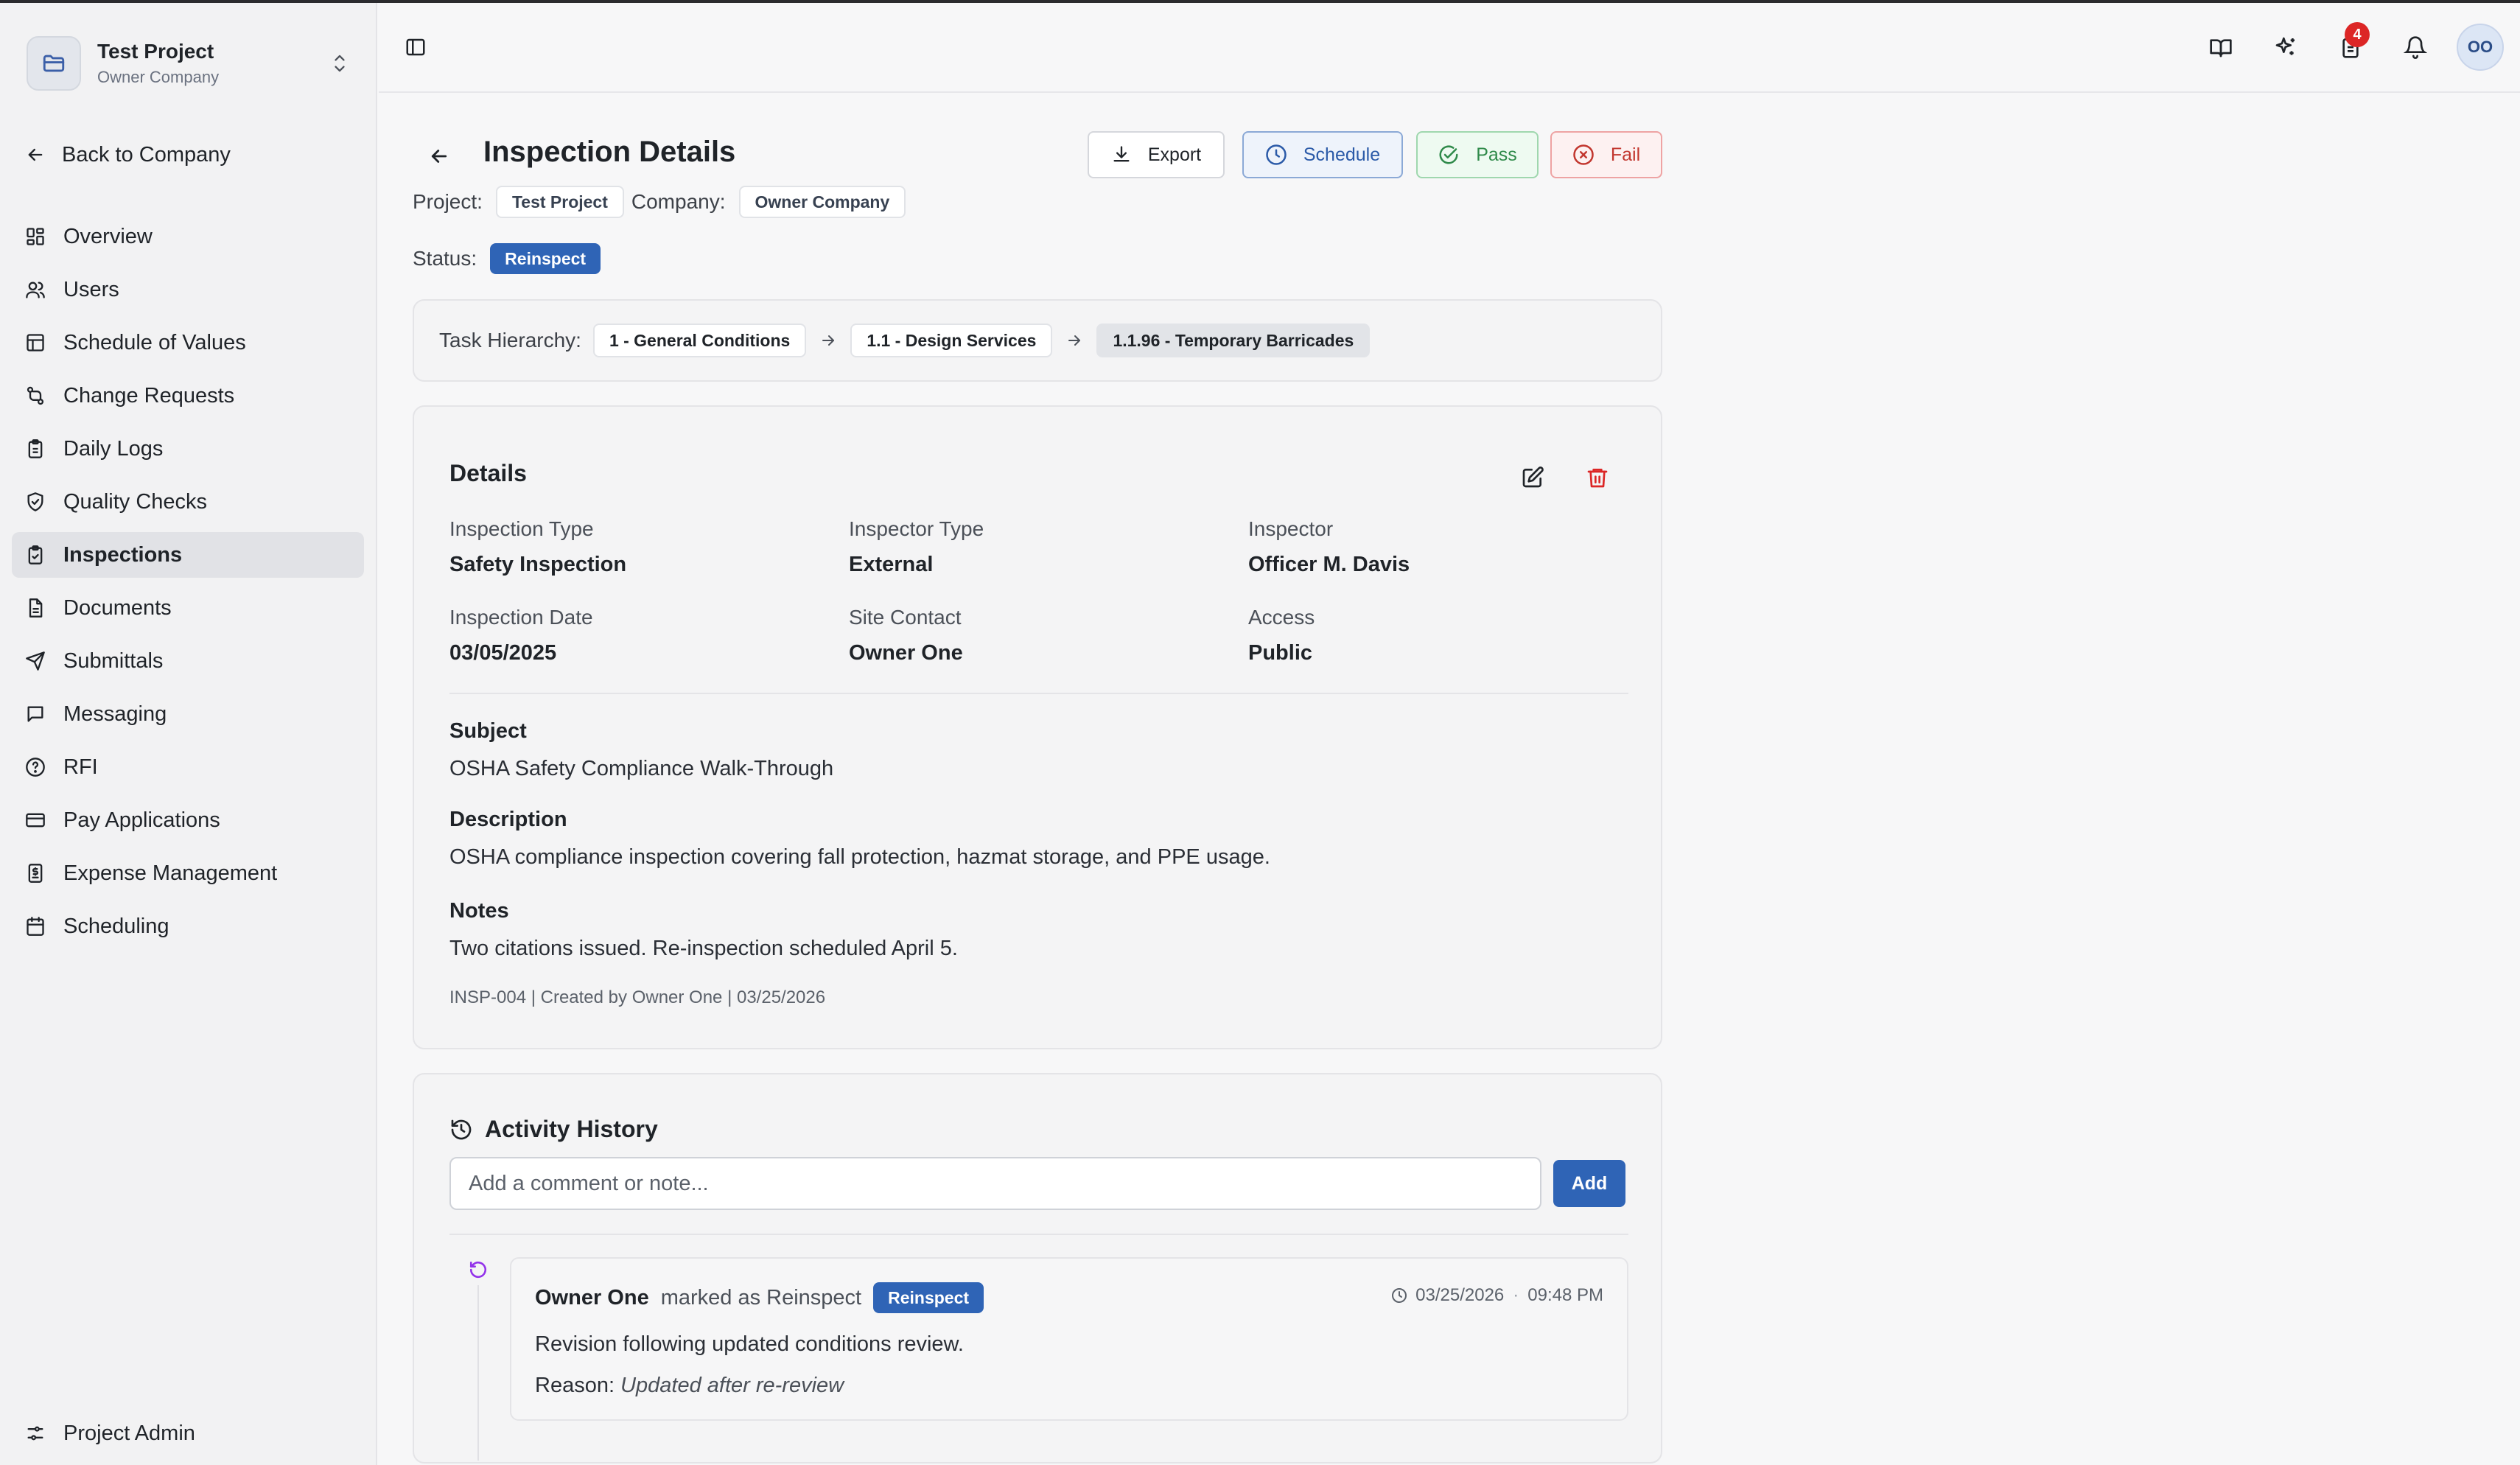 The width and height of the screenshot is (2520, 1465). Describe the element at coordinates (1496, 154) in the screenshot. I see `pass-label: Pass` at that location.